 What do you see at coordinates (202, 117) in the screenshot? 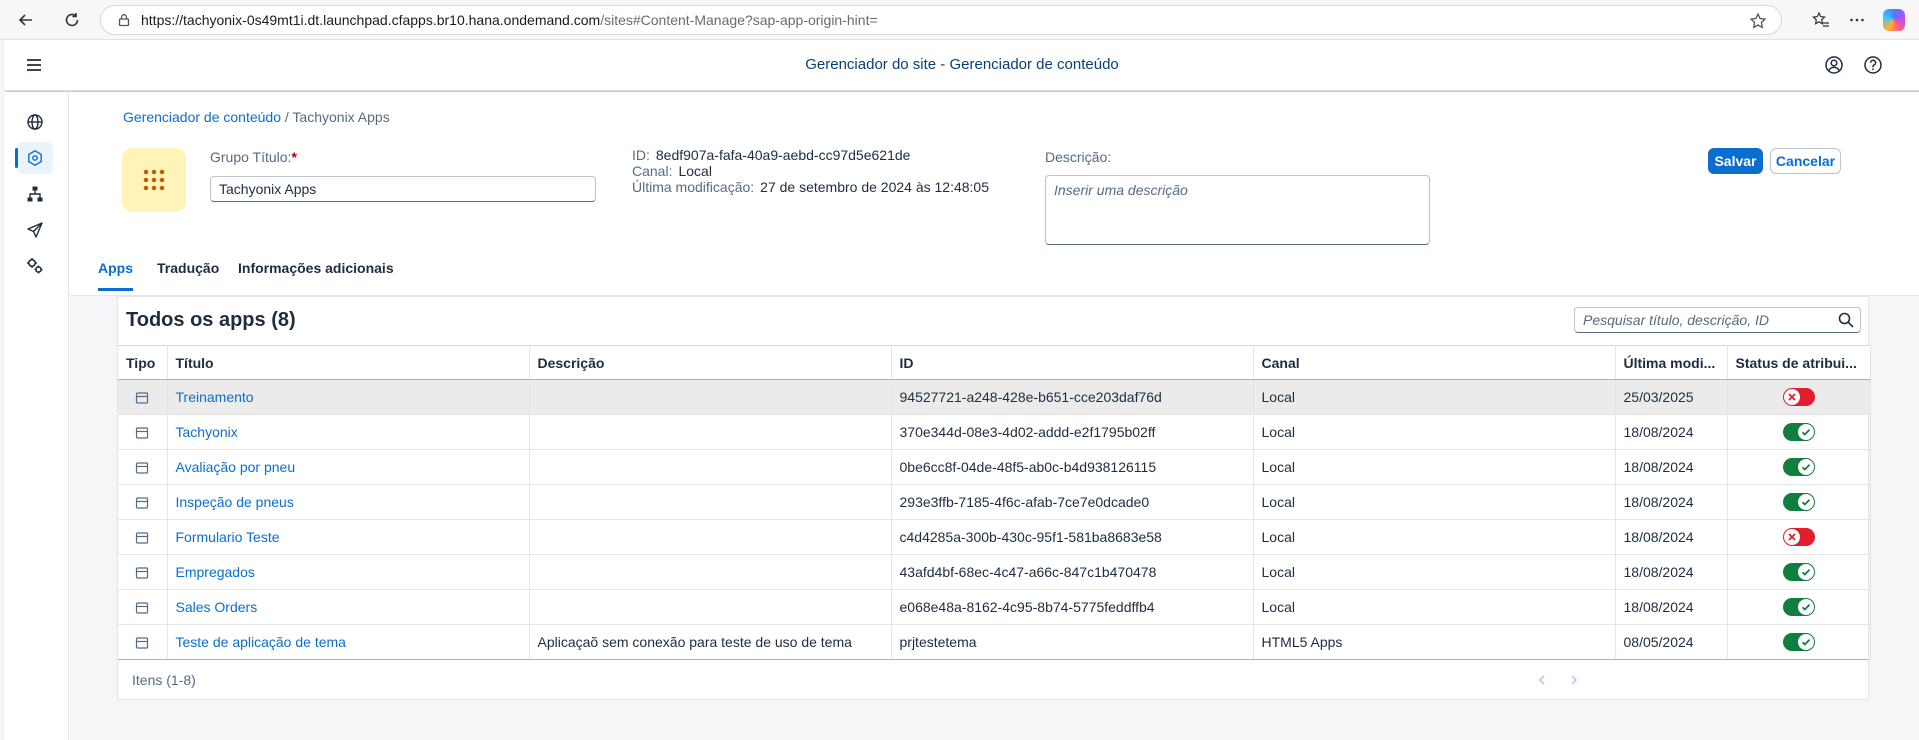
I see `breadcrumb-link-content-manager: Gerenciador de conteúdo` at bounding box center [202, 117].